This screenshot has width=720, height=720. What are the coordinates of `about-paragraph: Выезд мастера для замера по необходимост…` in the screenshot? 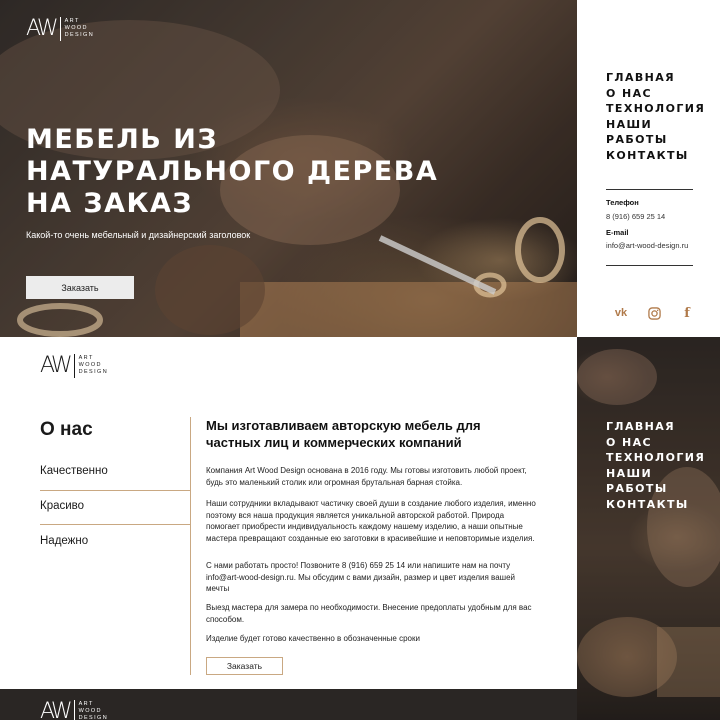 It's located at (369, 613).